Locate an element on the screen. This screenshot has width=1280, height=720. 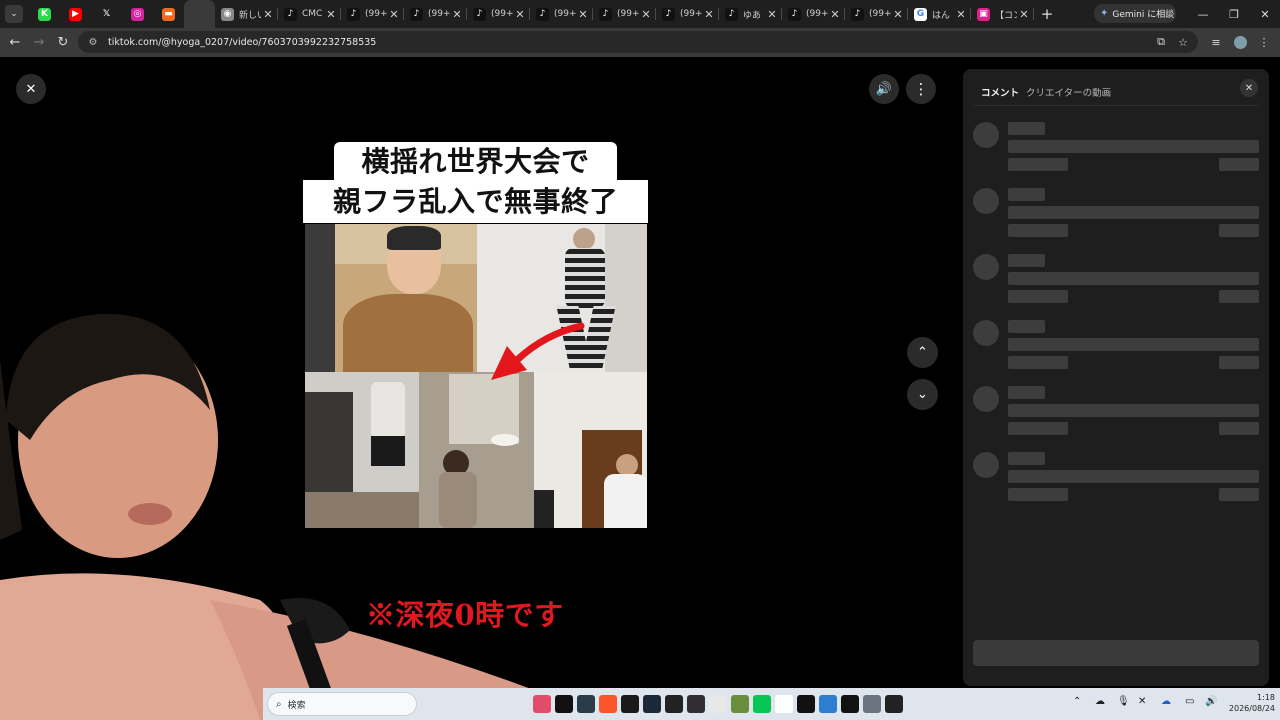
browser-menu-icon: ⋮ is located at coordinates (1264, 42).